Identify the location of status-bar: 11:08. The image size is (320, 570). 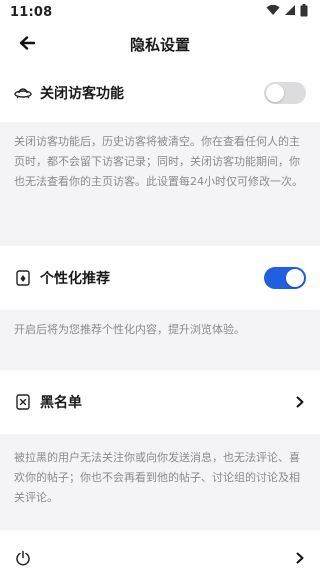
(160, 12).